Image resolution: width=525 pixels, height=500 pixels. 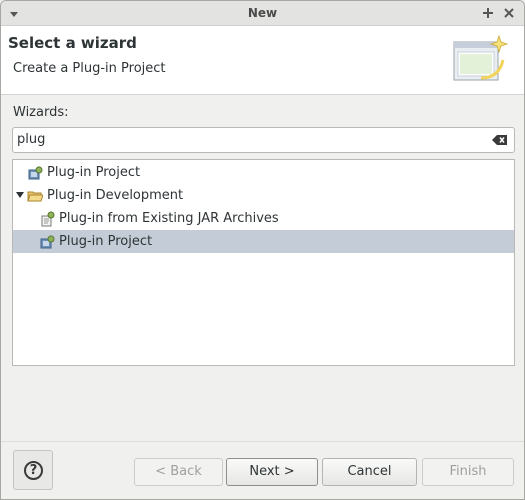 What do you see at coordinates (41, 112) in the screenshot?
I see `wizards-label: Wizards:` at bounding box center [41, 112].